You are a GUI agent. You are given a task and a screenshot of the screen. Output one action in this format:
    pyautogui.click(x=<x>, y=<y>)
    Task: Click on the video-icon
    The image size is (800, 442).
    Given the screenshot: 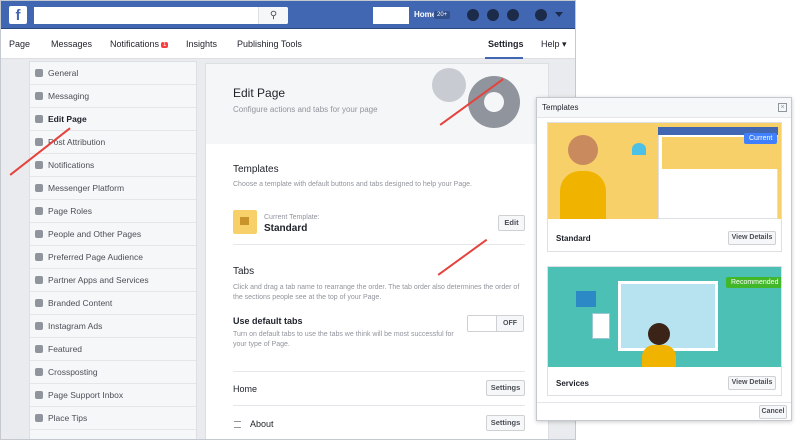 What is the action you would take?
    pyautogui.click(x=39, y=372)
    